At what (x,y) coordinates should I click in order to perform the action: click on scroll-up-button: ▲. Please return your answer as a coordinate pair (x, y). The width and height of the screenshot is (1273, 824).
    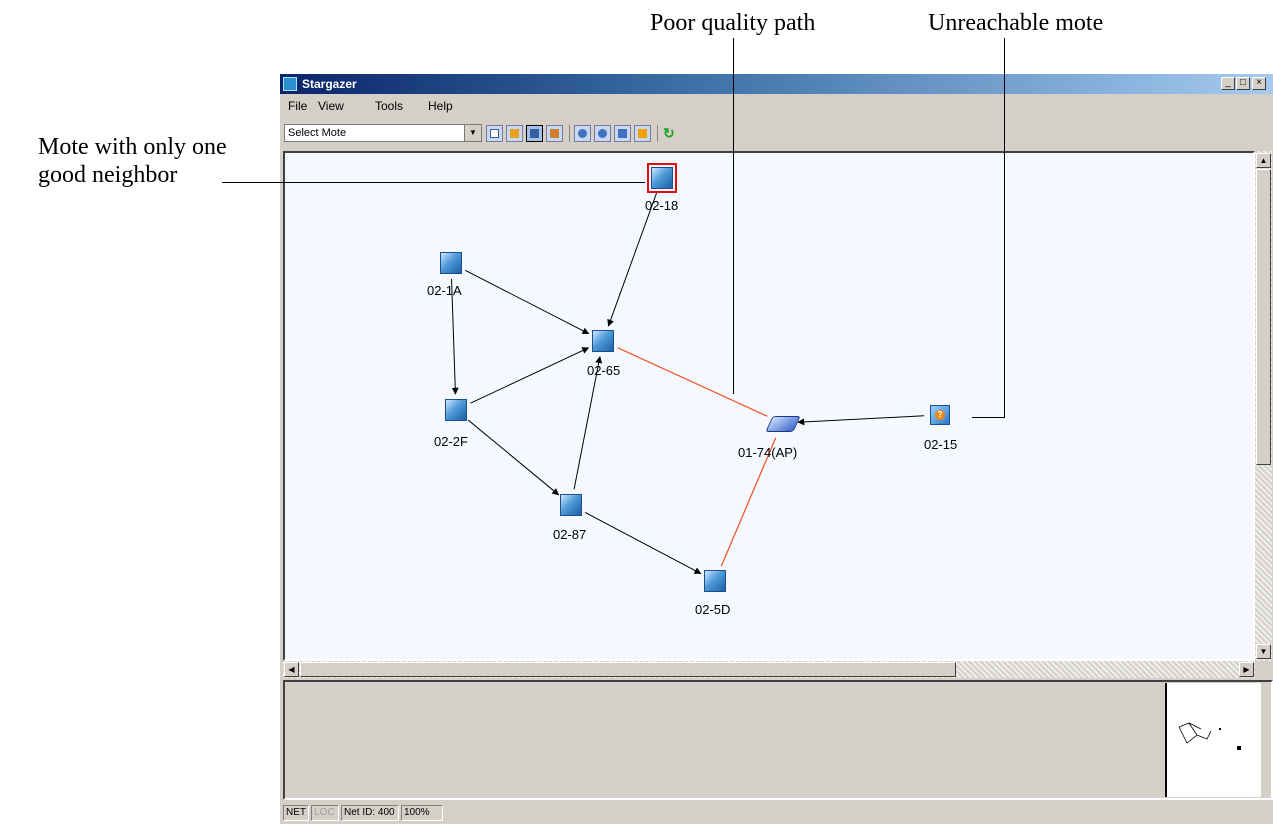
    Looking at the image, I should click on (1263, 160).